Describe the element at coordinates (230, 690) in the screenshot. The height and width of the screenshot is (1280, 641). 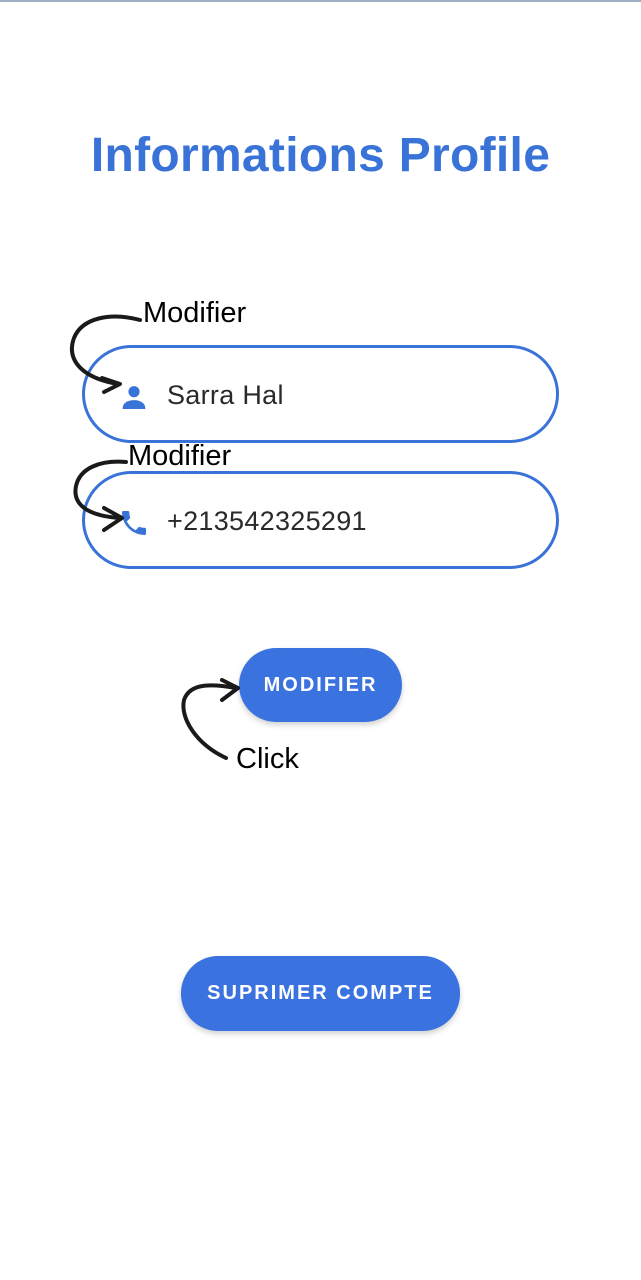
I see `arrowhead-modify` at that location.